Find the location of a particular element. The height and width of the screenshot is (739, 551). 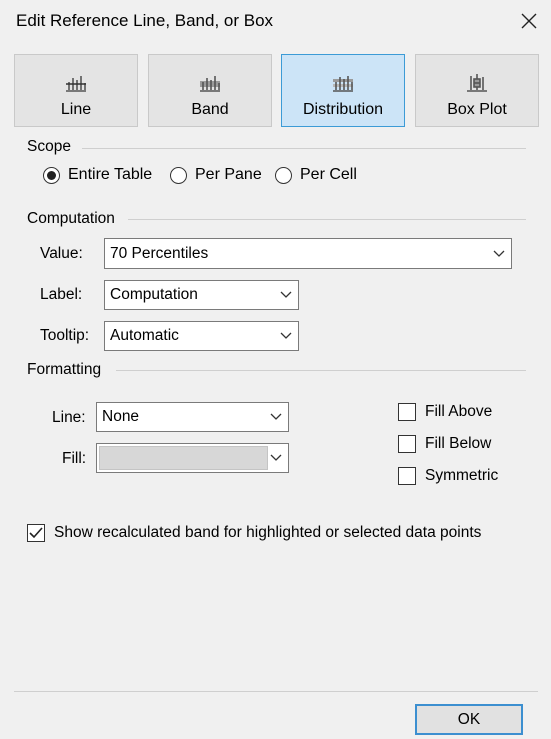

box-plot-icon is located at coordinates (477, 83).